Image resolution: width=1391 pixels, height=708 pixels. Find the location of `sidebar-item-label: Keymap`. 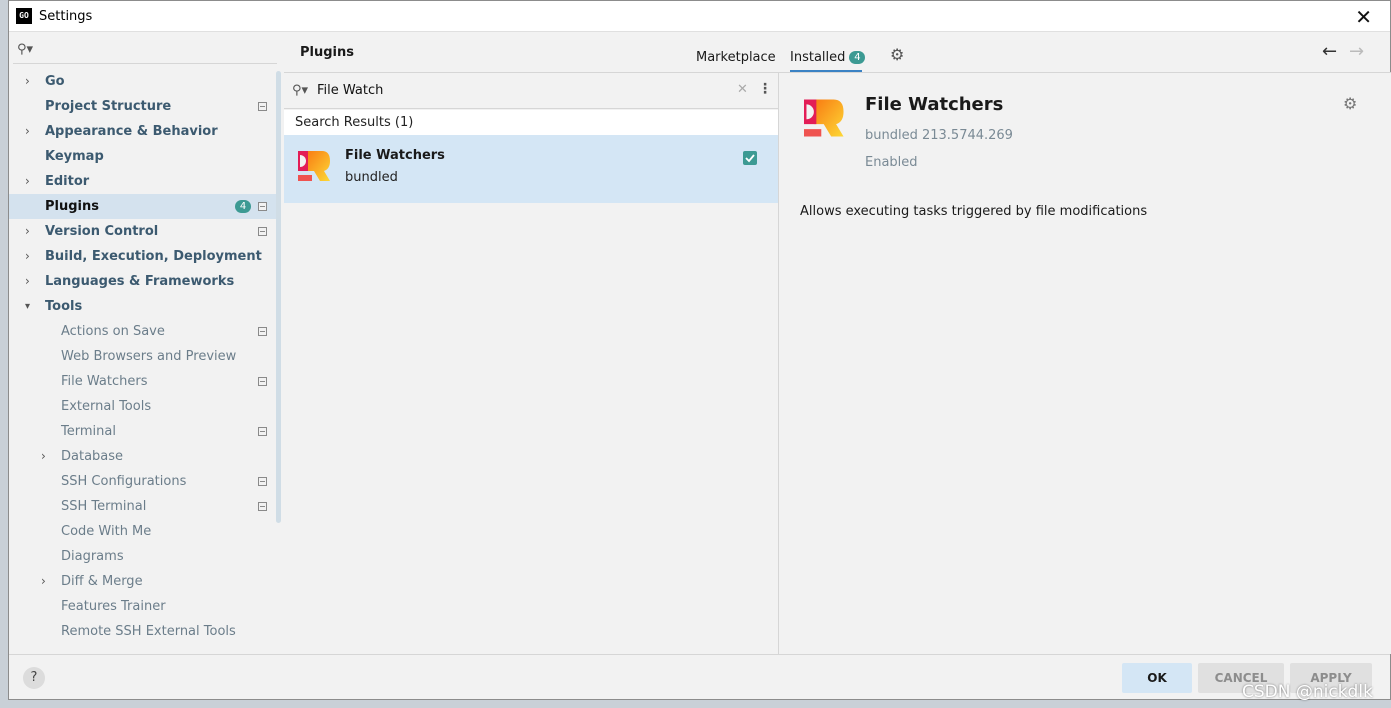

sidebar-item-label: Keymap is located at coordinates (74, 156).